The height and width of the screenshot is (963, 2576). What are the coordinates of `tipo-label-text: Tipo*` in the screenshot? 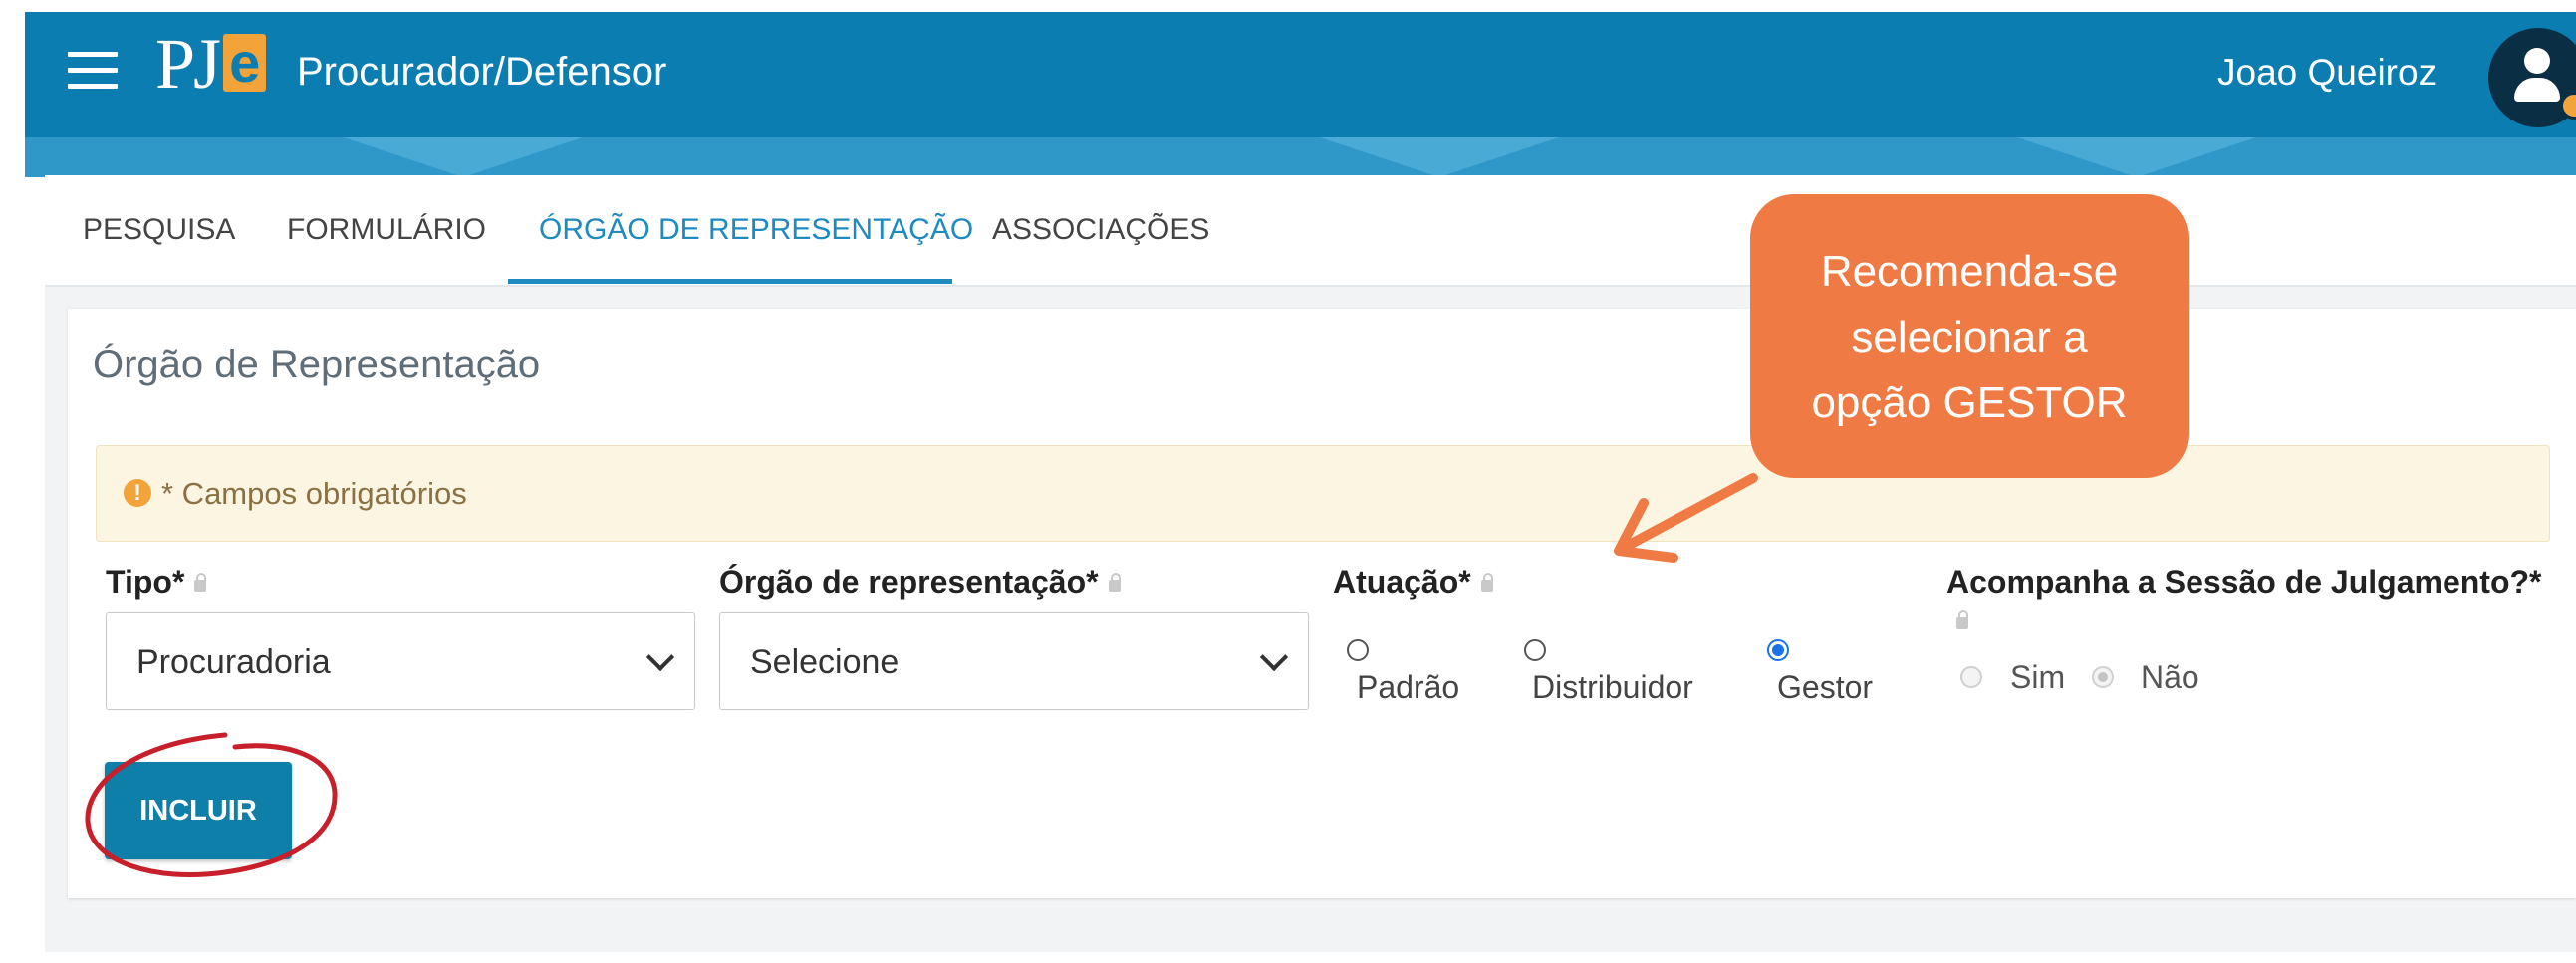 It's located at (145, 582).